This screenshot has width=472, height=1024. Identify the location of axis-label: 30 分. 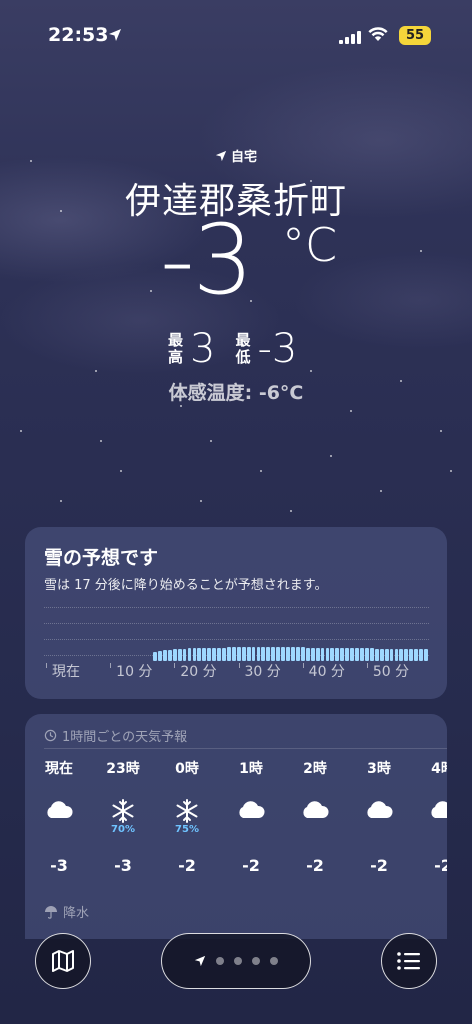
(262, 672).